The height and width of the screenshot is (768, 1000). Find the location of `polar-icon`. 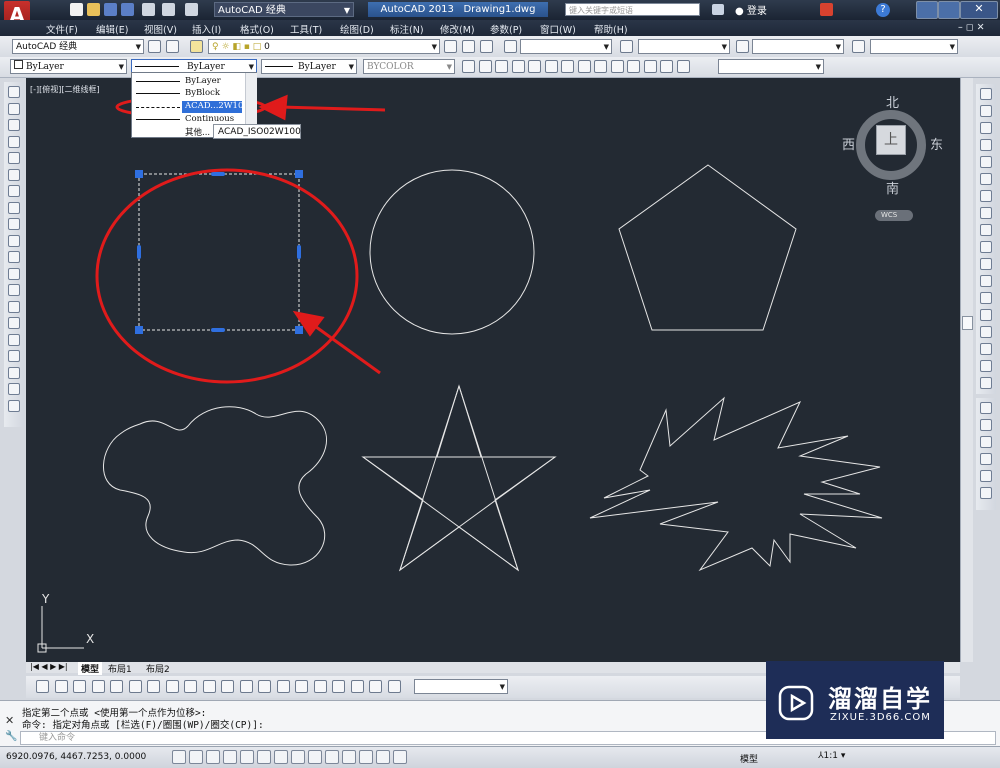

polar-icon is located at coordinates (247, 757).